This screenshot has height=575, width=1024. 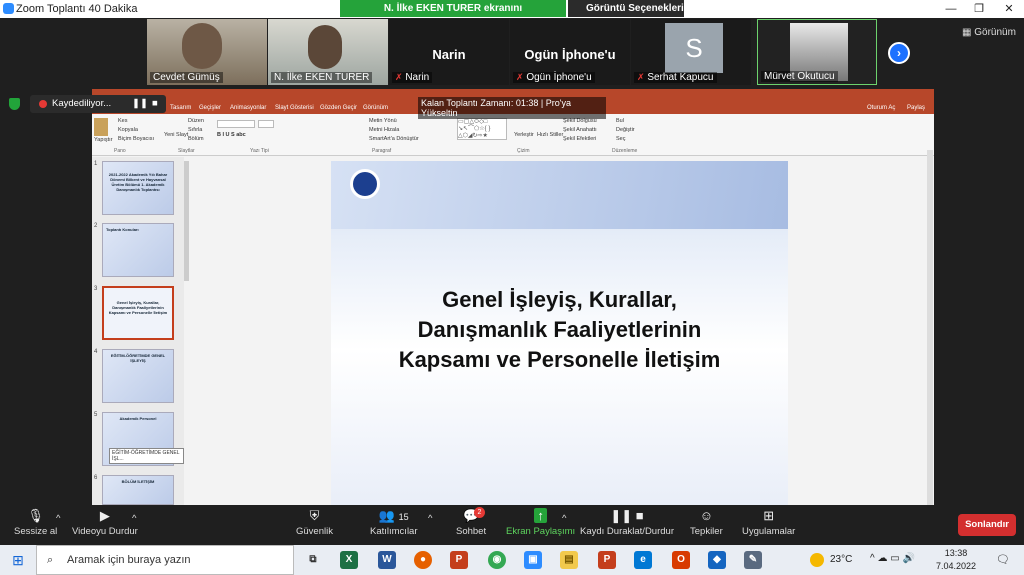 What do you see at coordinates (393, 515) in the screenshot?
I see `participants-icon: 👥 15` at bounding box center [393, 515].